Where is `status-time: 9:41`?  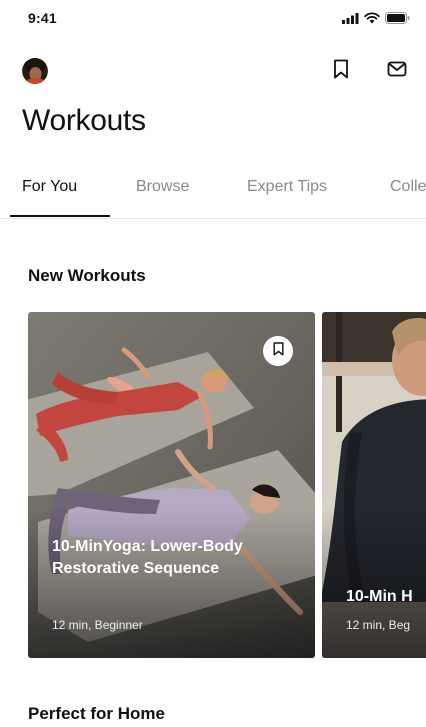 status-time: 9:41 is located at coordinates (42, 18).